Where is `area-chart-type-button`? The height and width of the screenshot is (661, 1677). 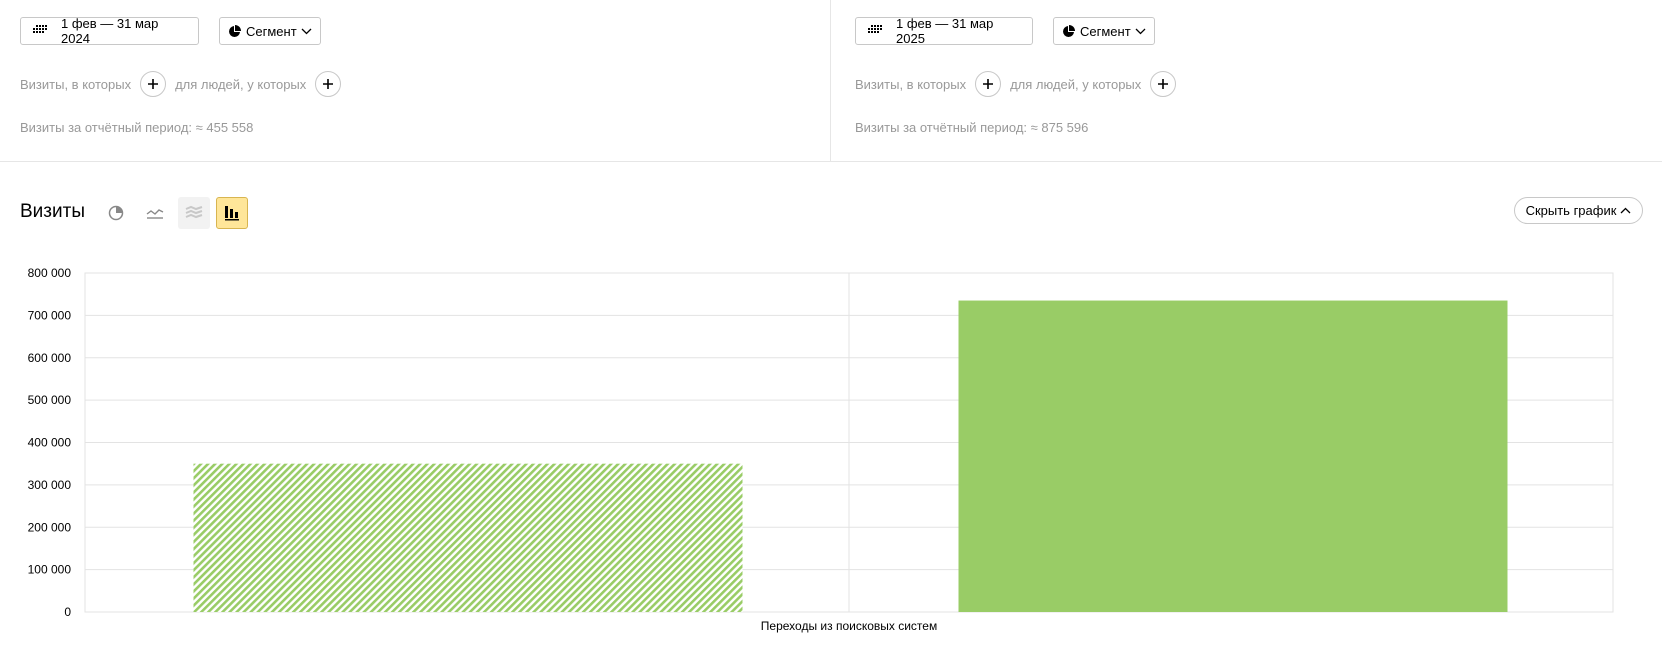 area-chart-type-button is located at coordinates (194, 213).